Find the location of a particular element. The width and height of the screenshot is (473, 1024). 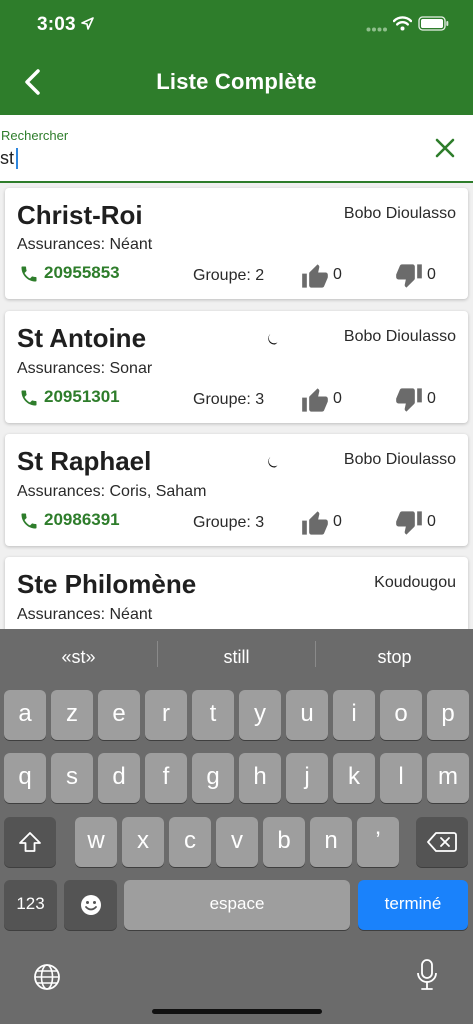

key-j: j is located at coordinates (307, 778).